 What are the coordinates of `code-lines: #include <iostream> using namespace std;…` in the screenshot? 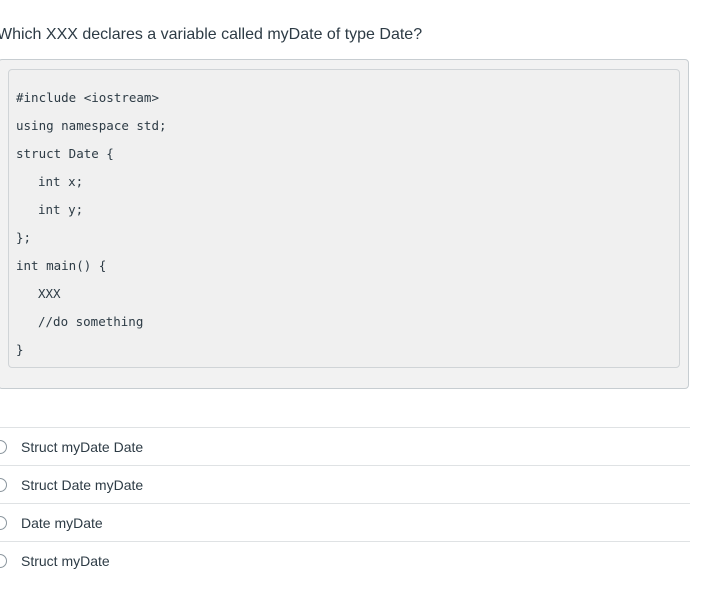 It's located at (88, 224).